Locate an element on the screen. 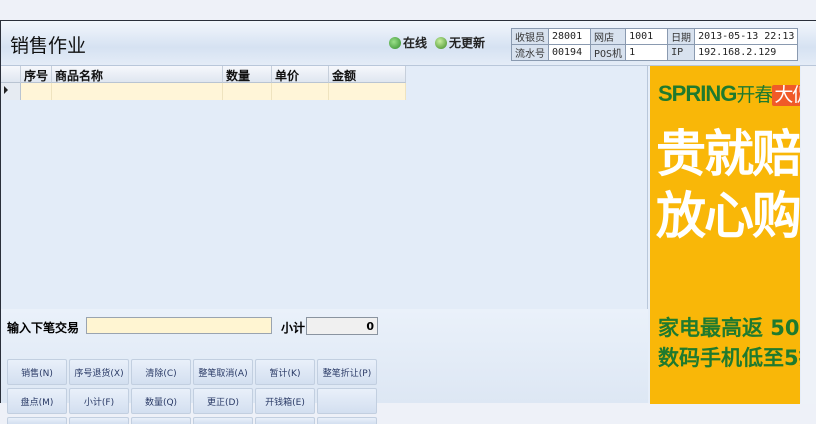 Image resolution: width=816 pixels, height=424 pixels. date-label: 日期 is located at coordinates (681, 36).